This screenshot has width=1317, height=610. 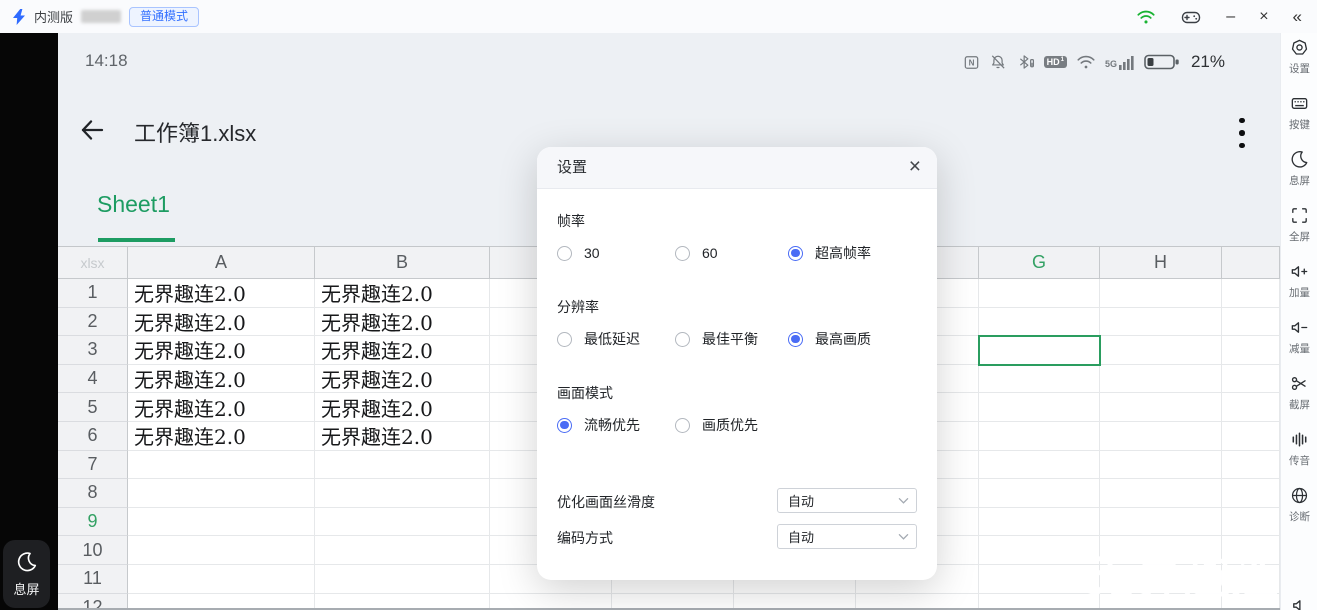 I want to click on sidebar-item-audio: 传音, so click(x=1299, y=448).